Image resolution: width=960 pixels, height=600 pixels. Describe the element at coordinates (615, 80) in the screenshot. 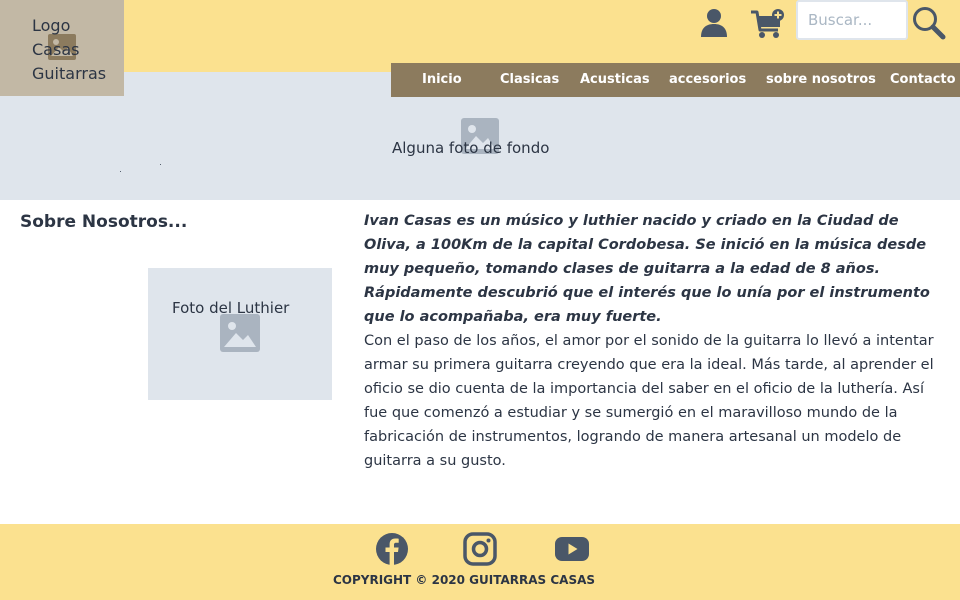

I see `nav-item-acusticas: Acusticas` at that location.